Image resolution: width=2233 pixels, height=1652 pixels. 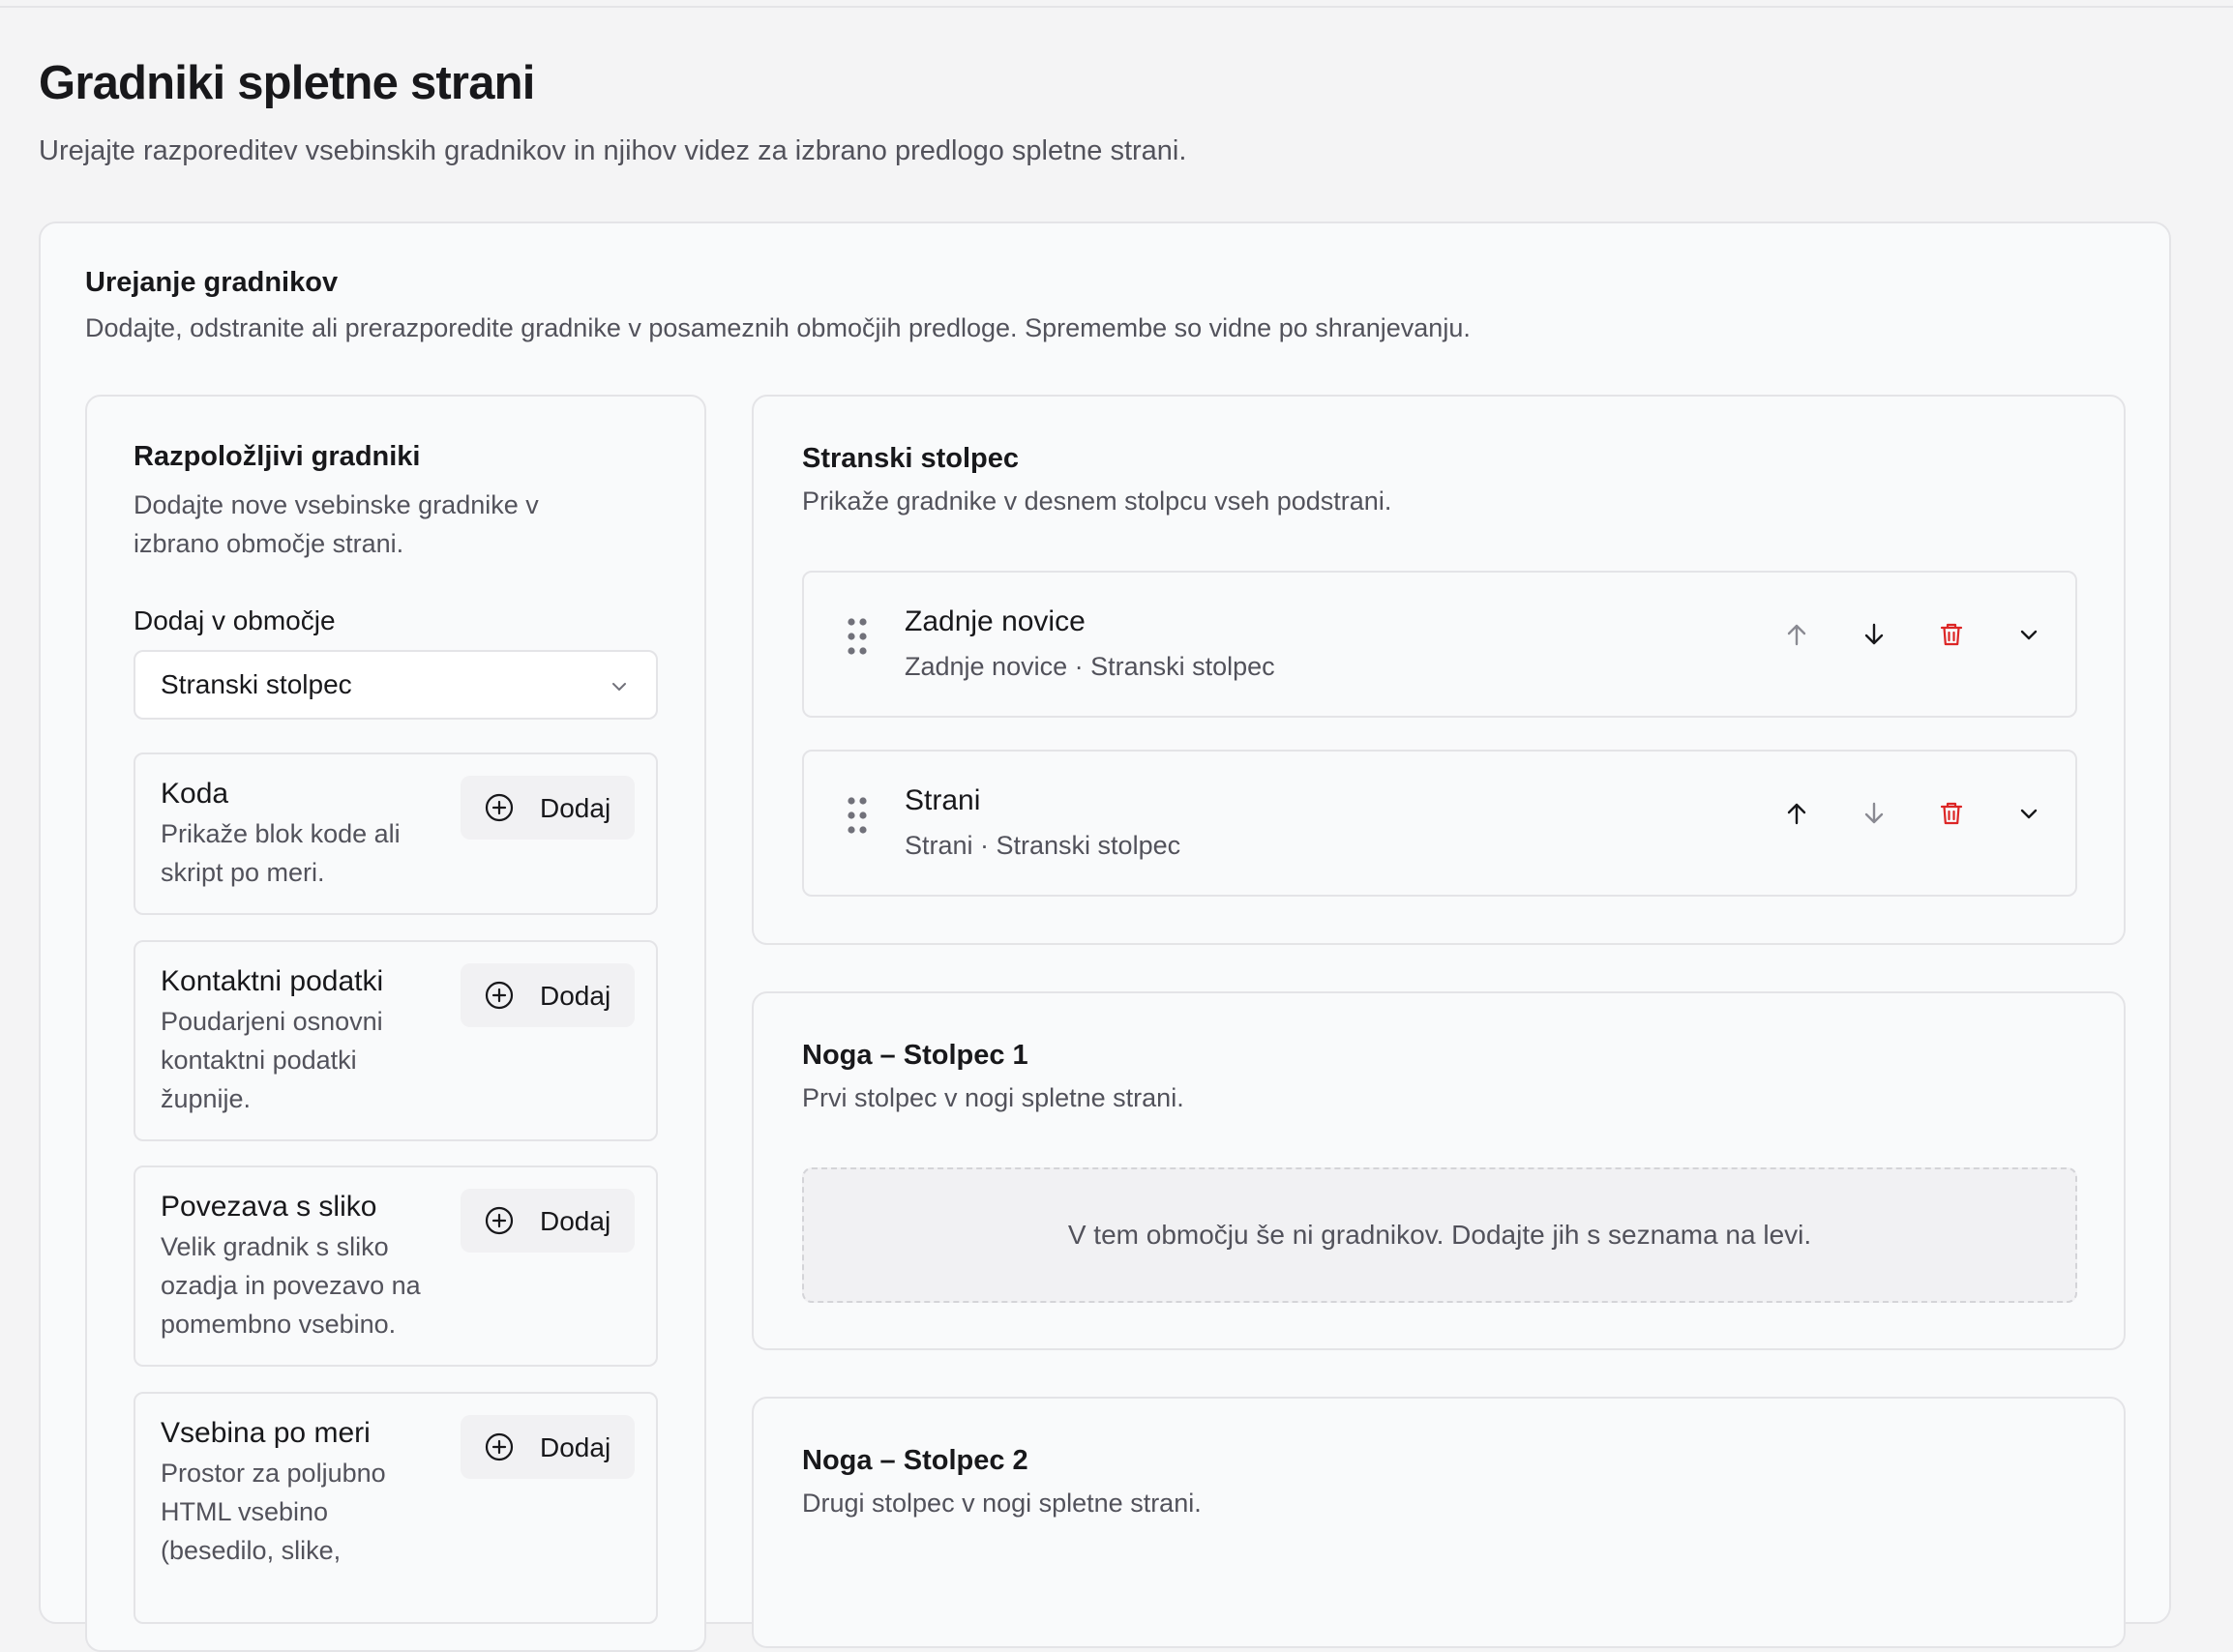 I want to click on widget-name: Koda, so click(x=195, y=794).